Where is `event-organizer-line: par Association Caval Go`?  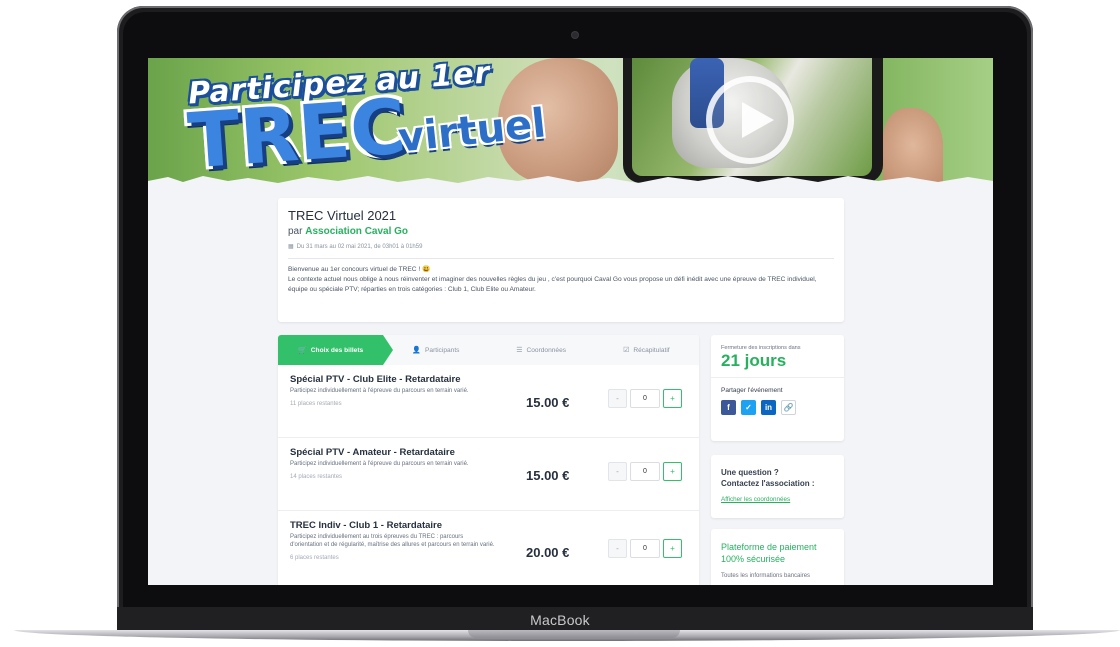 event-organizer-line: par Association Caval Go is located at coordinates (561, 231).